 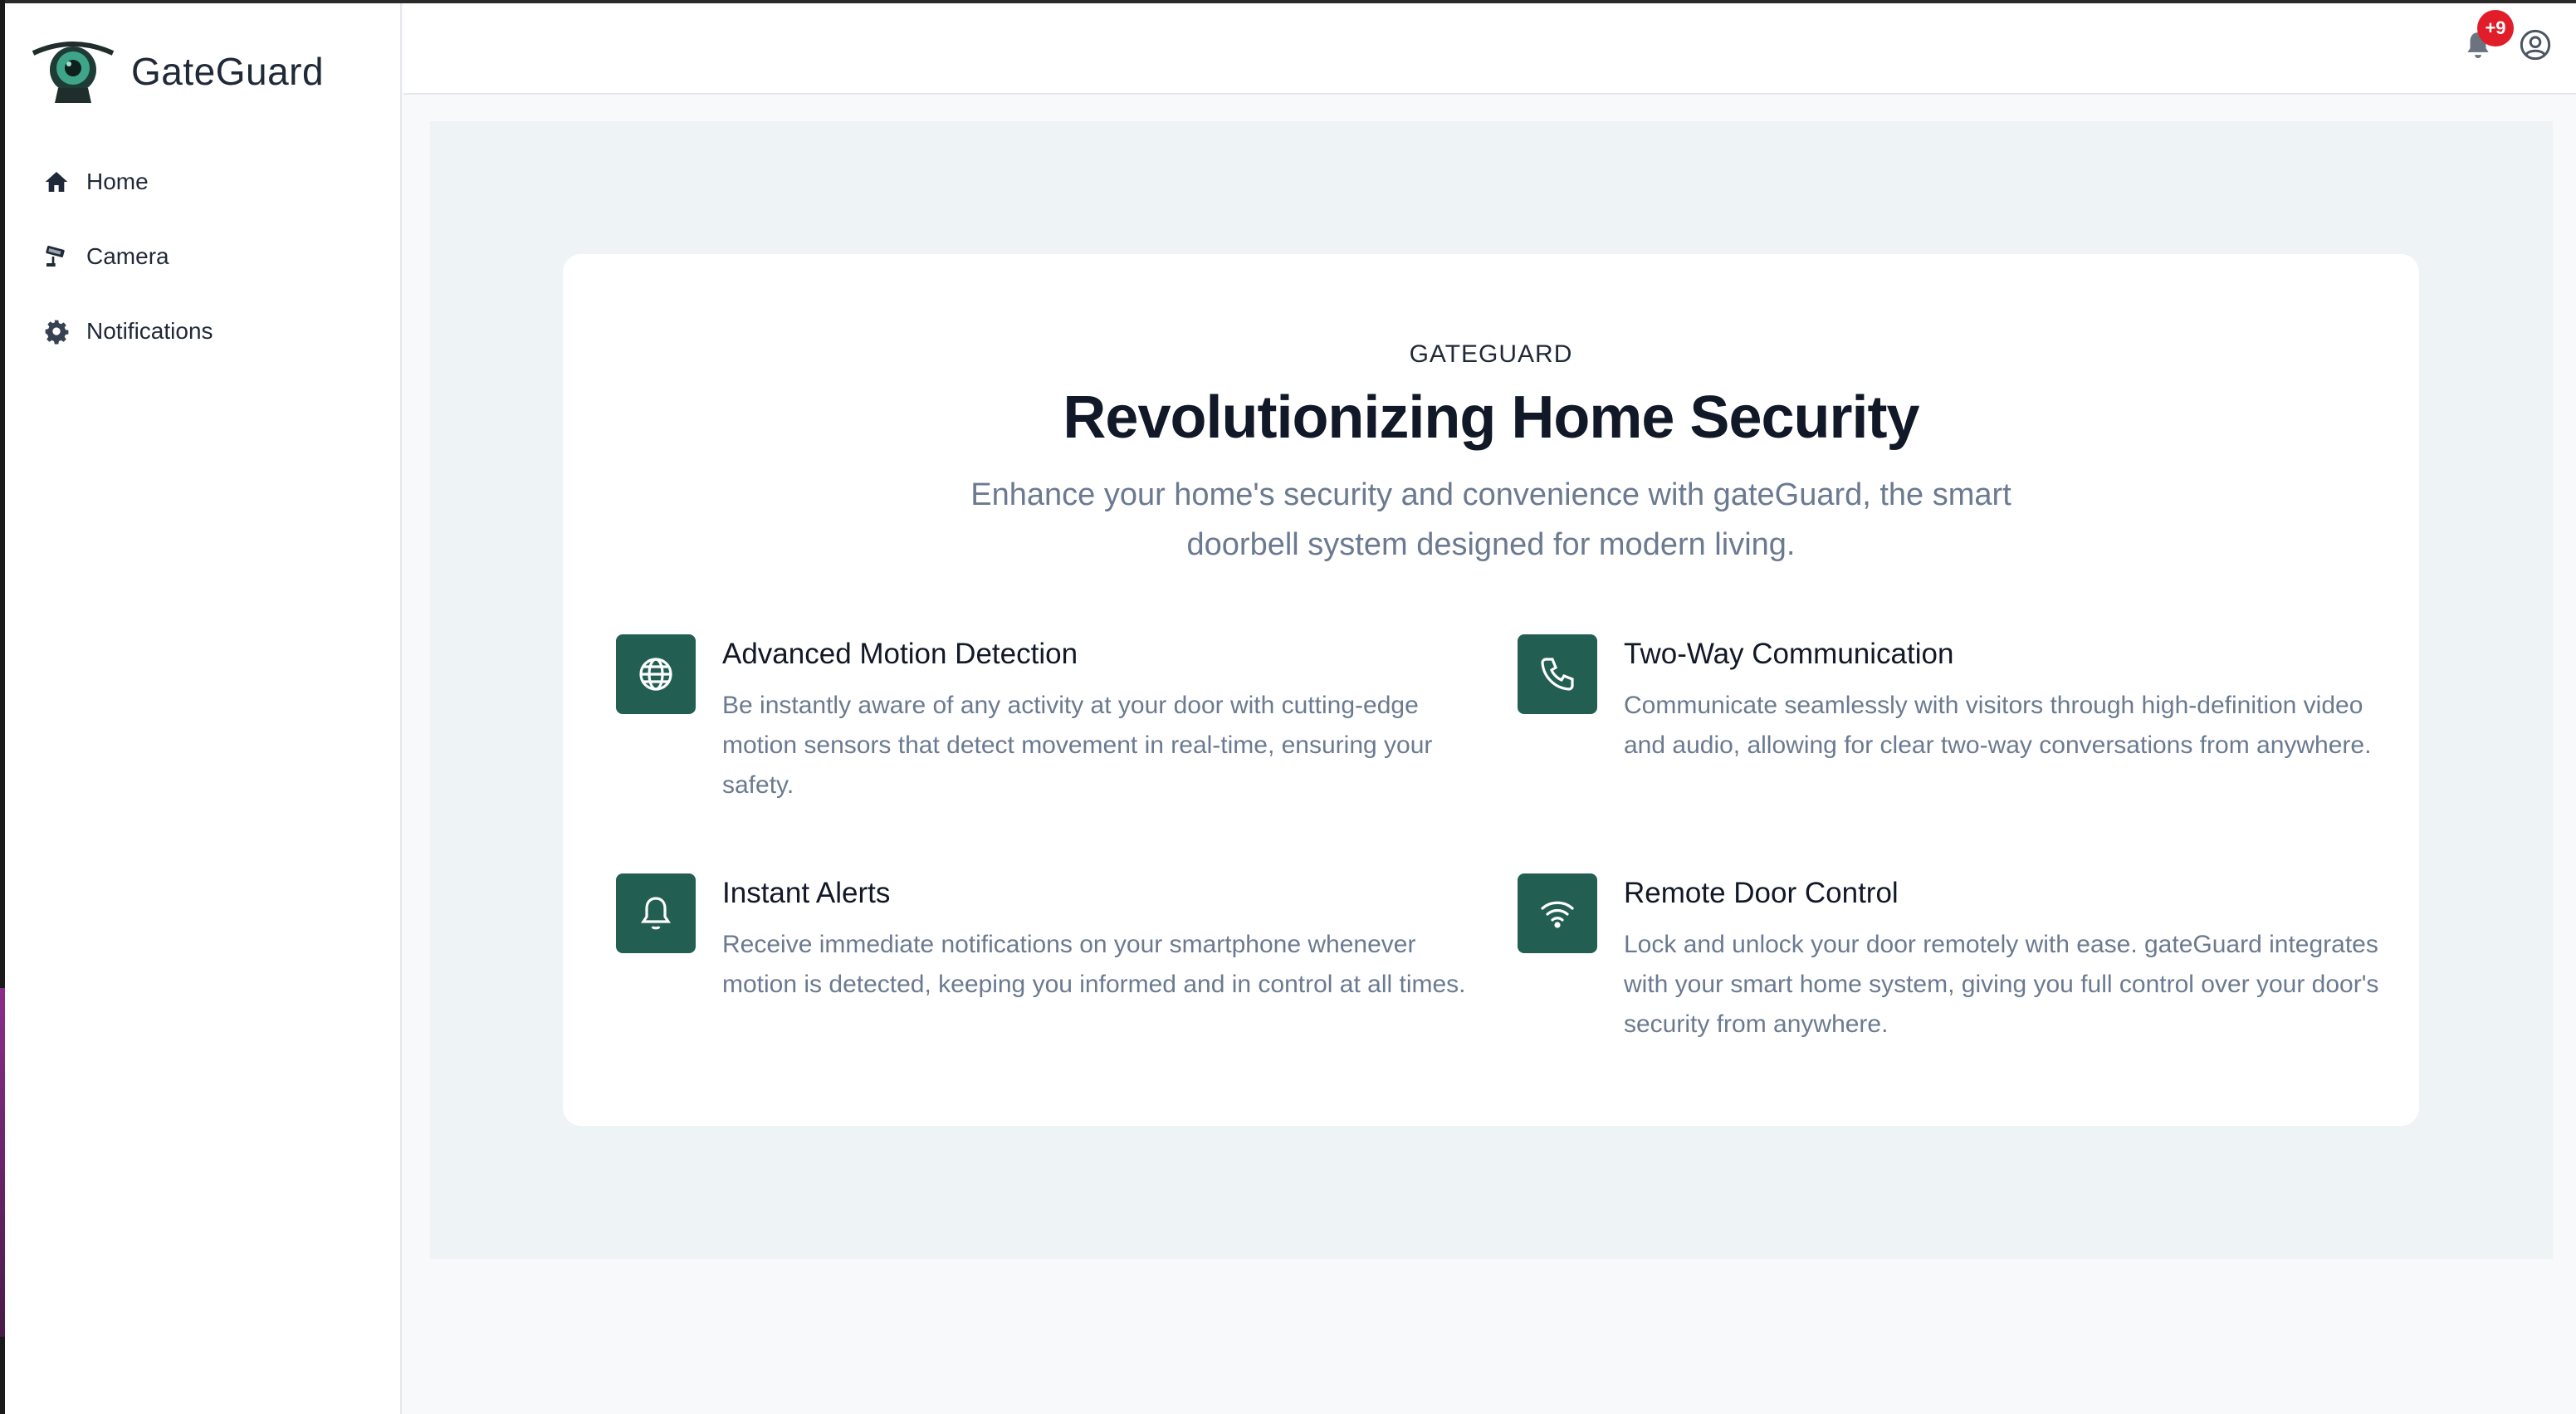 I want to click on hero-eyebrow: GATEGUARD, so click(x=1491, y=354).